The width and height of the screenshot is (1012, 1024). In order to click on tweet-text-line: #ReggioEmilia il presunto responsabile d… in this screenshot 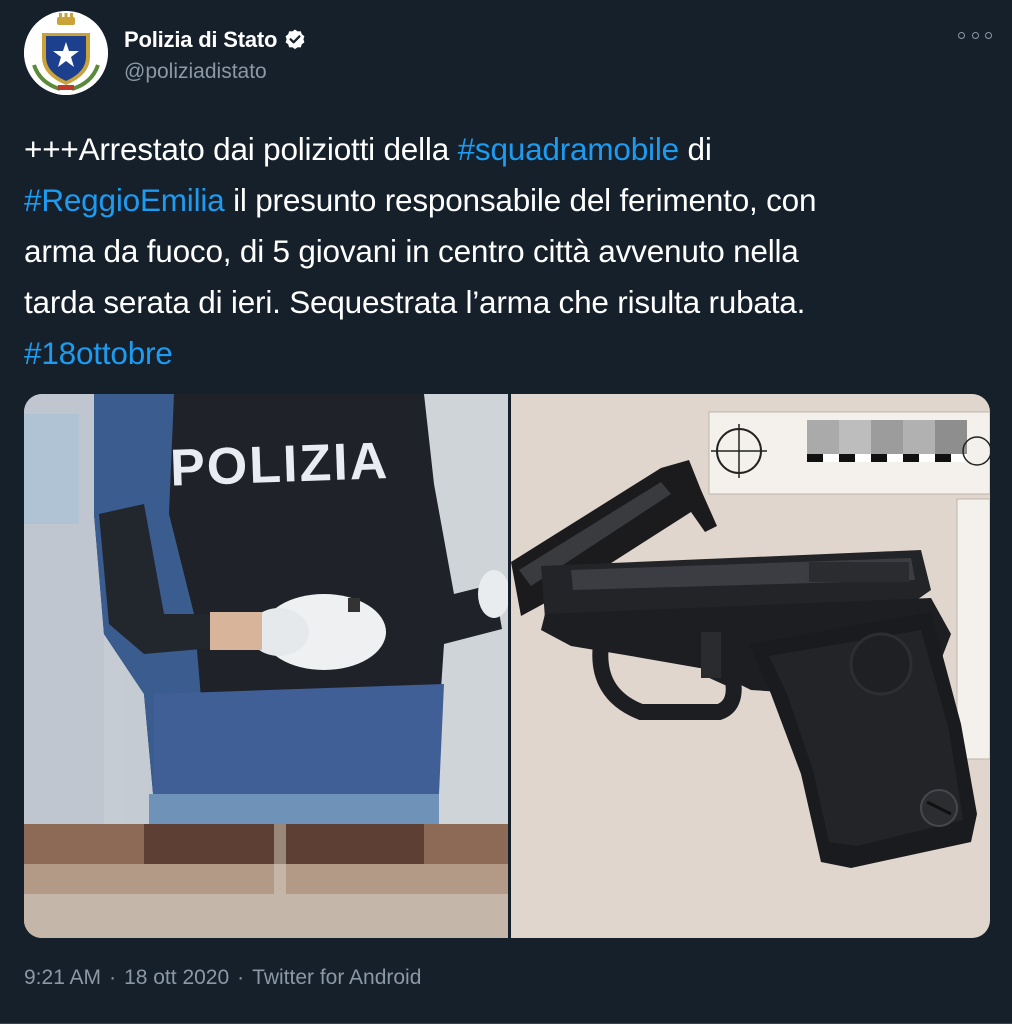, I will do `click(511, 200)`.